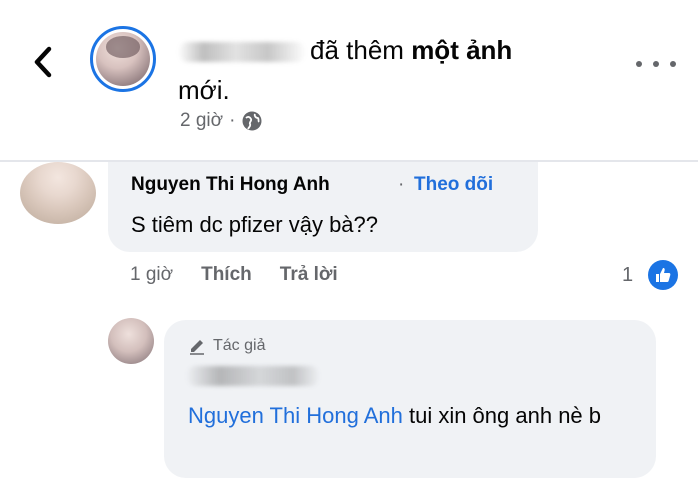 The width and height of the screenshot is (698, 487). I want to click on like-button: Thích, so click(226, 275).